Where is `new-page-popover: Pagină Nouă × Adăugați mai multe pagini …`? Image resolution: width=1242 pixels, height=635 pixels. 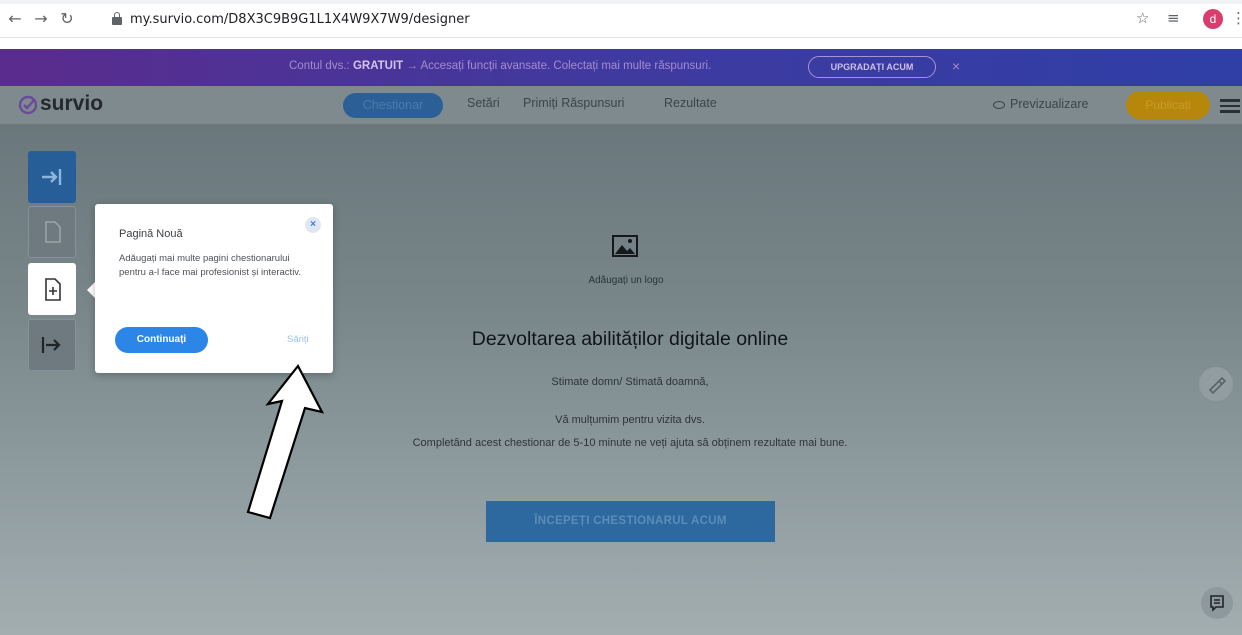
new-page-popover: Pagină Nouă × Adăugați mai multe pagini … is located at coordinates (214, 288).